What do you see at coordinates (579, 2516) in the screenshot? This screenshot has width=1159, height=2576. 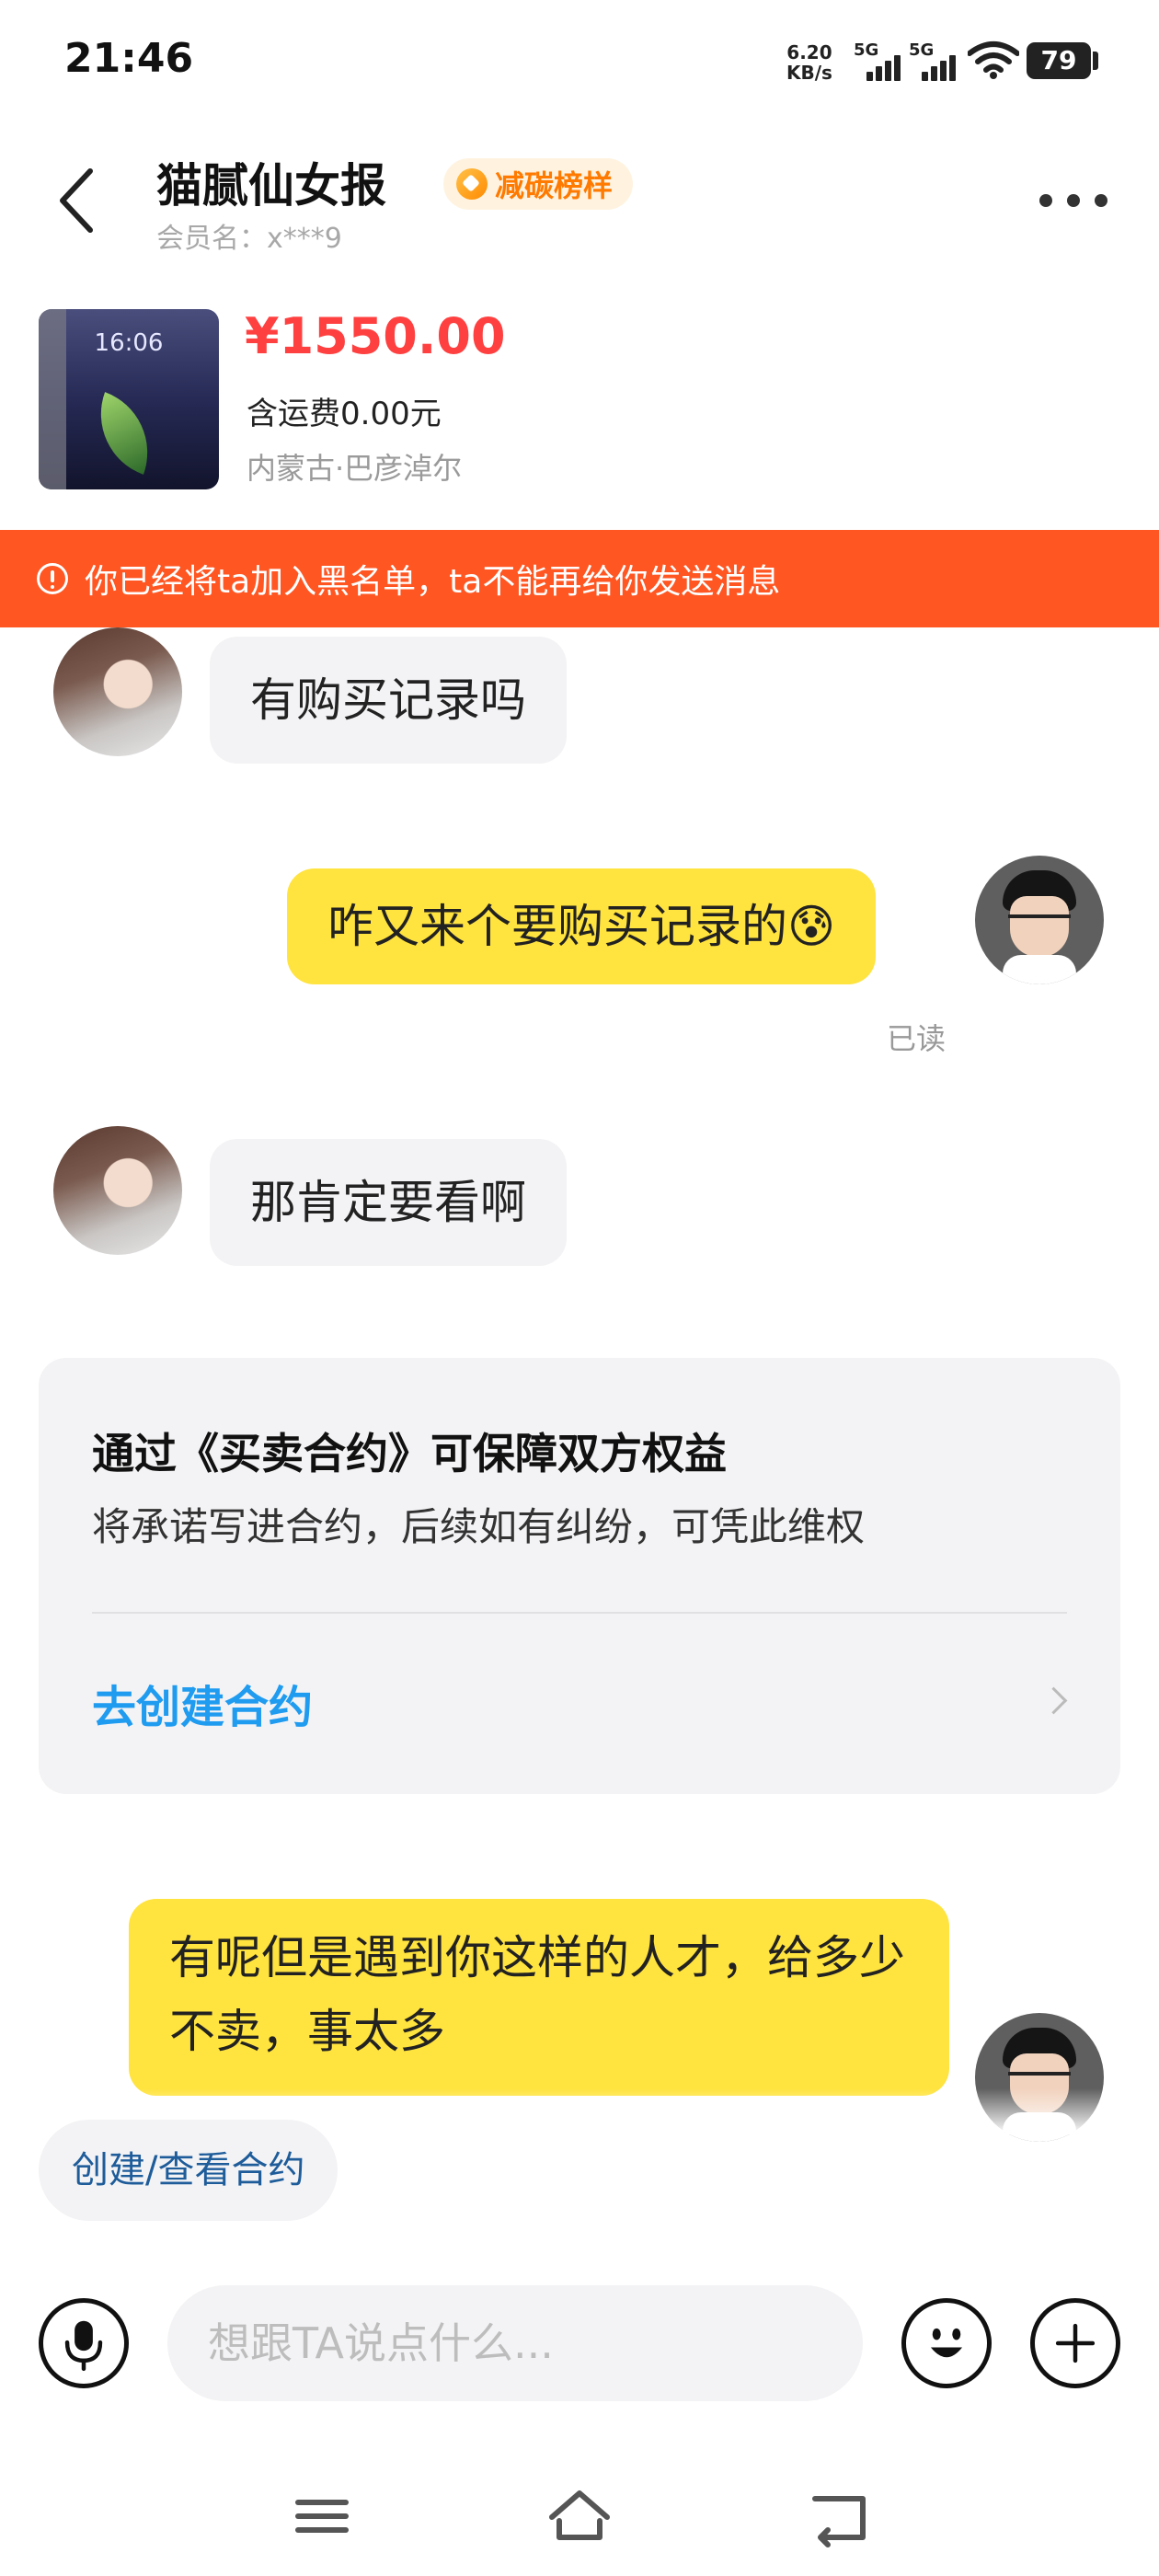 I see `home-icon` at bounding box center [579, 2516].